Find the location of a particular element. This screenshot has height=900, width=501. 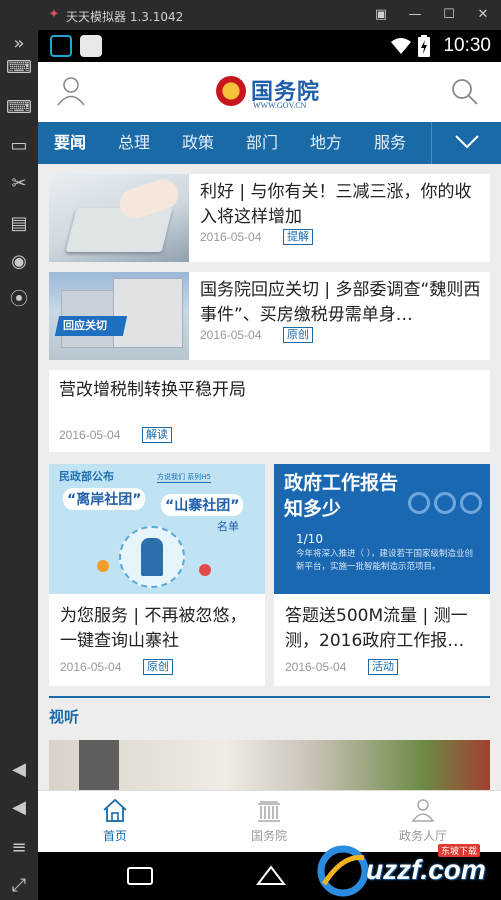

building-thumbnail: 回应关切 is located at coordinates (119, 316).